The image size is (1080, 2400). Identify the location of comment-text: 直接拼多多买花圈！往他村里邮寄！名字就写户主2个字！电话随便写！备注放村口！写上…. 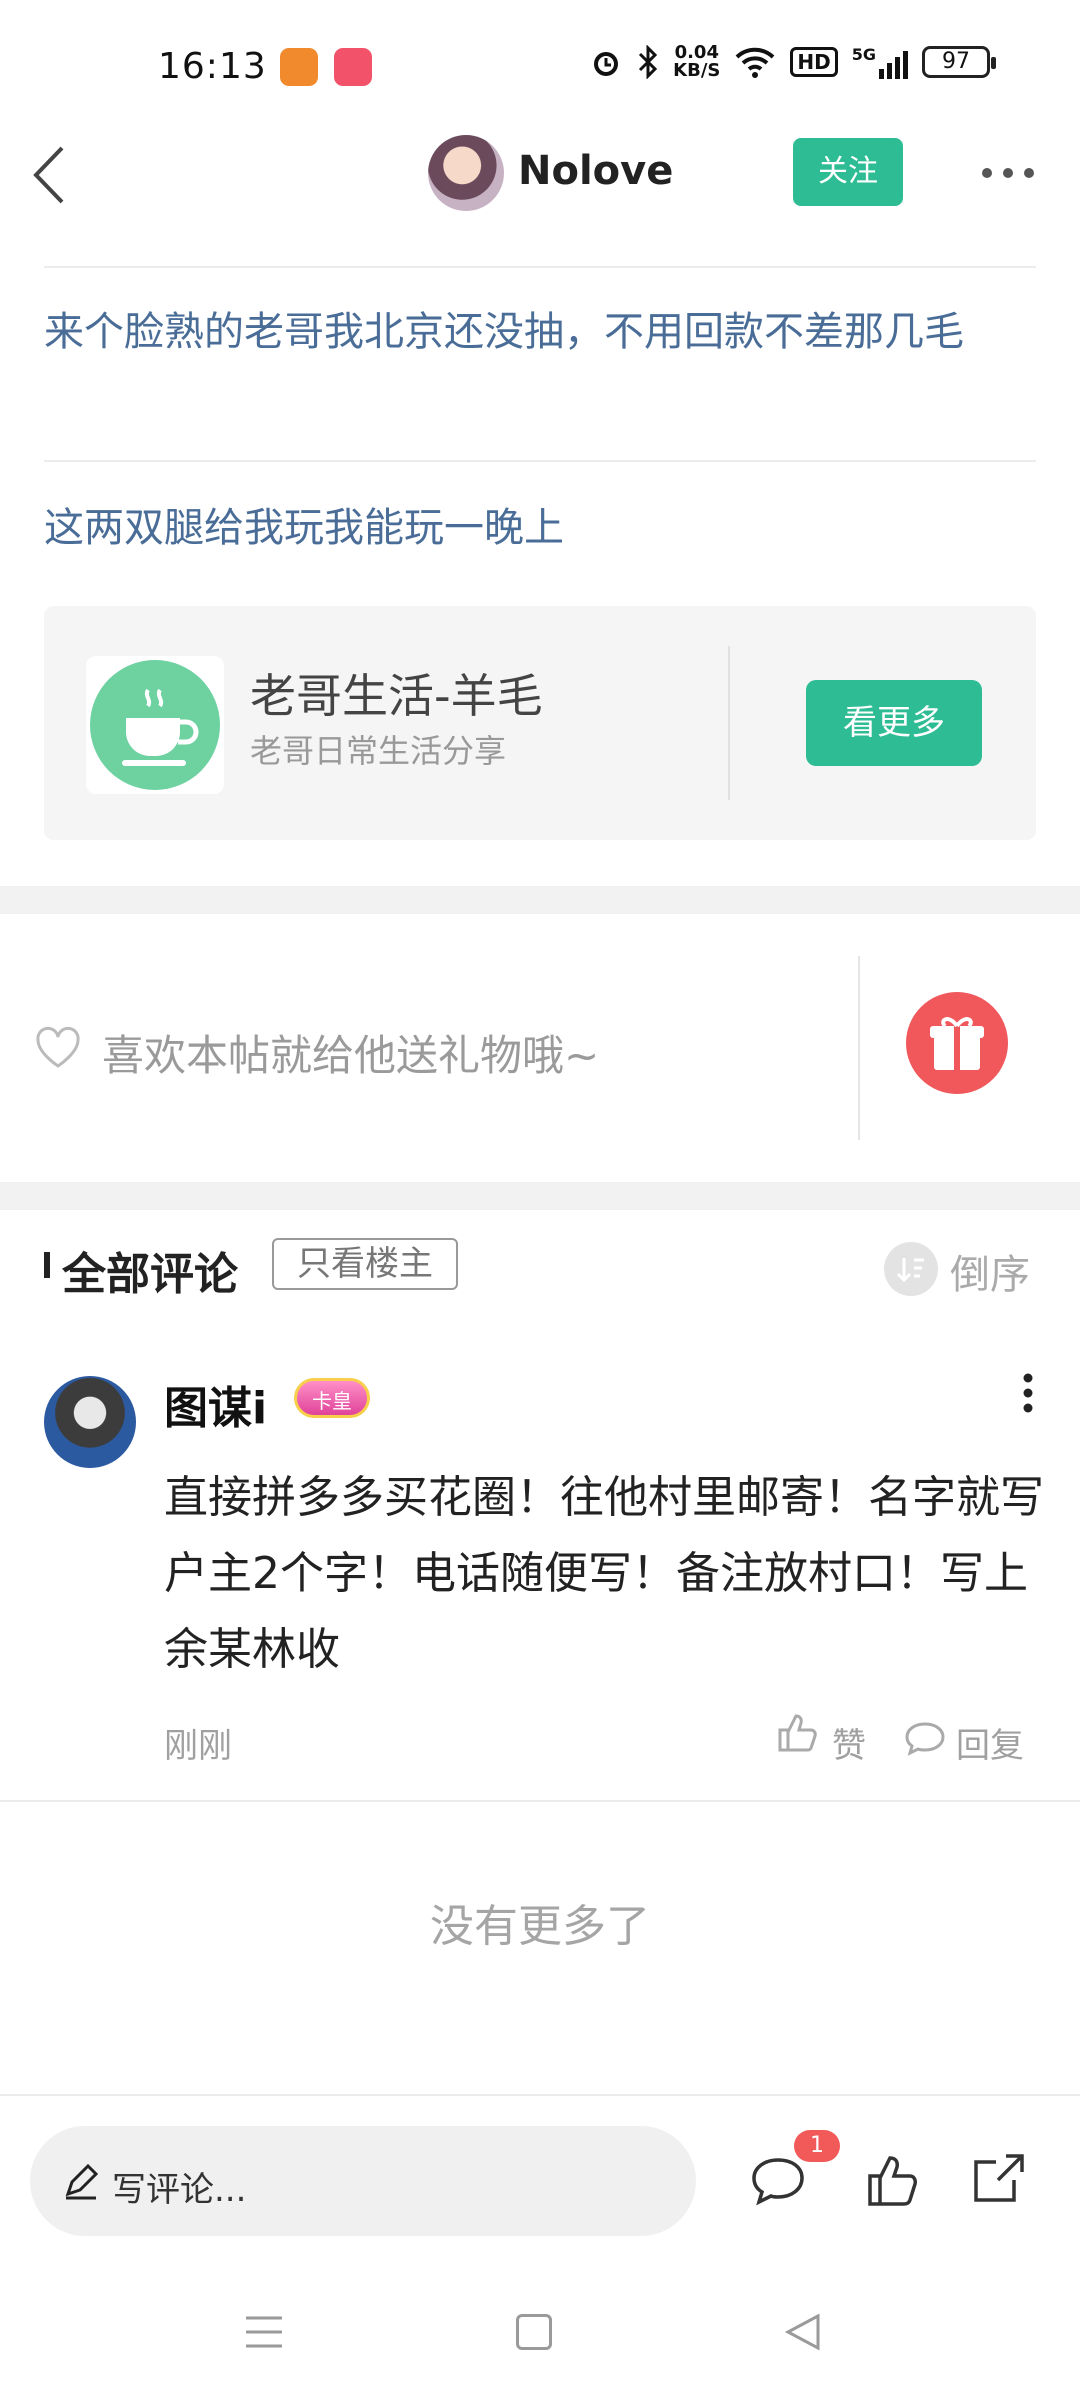
(604, 1573).